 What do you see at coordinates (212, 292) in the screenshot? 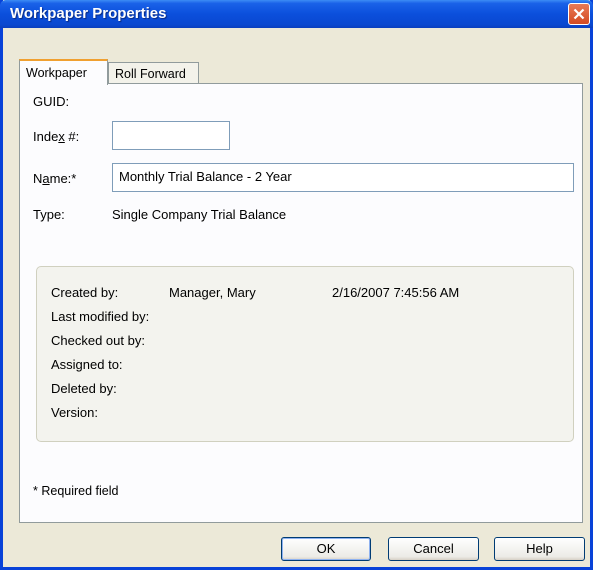
I see `created-by-value: Manager, Mary` at bounding box center [212, 292].